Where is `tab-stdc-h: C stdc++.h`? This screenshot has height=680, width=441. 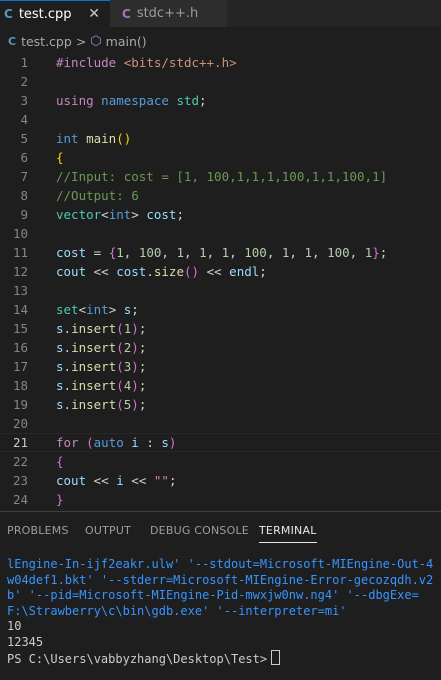 tab-stdc-h: C stdc++.h is located at coordinates (169, 13).